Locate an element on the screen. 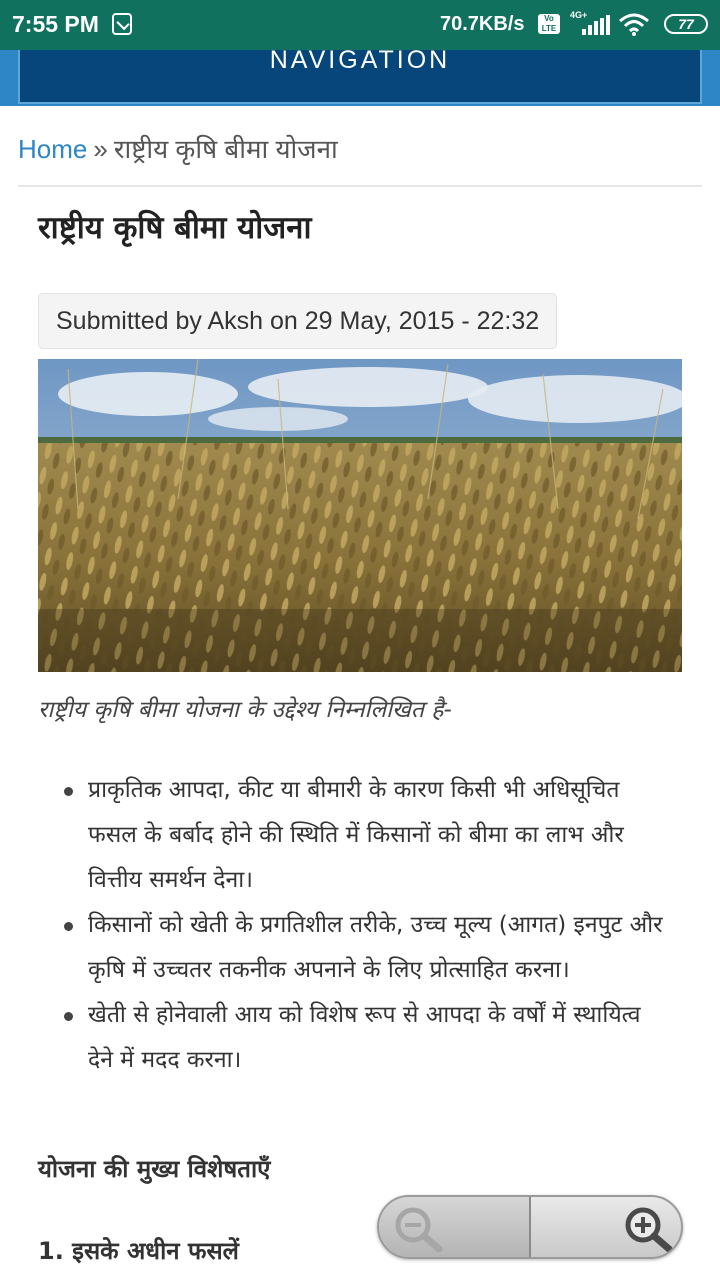  page-title: राष्ट्रीय कृषि बीमा योजना is located at coordinates (175, 228).